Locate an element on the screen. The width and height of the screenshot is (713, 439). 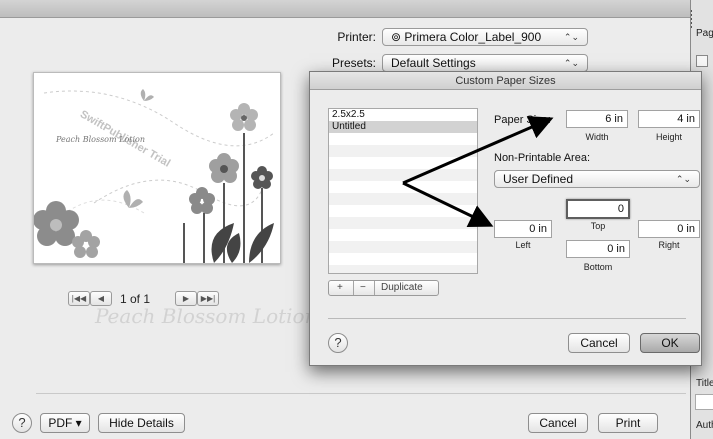
top-label: Top is located at coordinates (598, 226).